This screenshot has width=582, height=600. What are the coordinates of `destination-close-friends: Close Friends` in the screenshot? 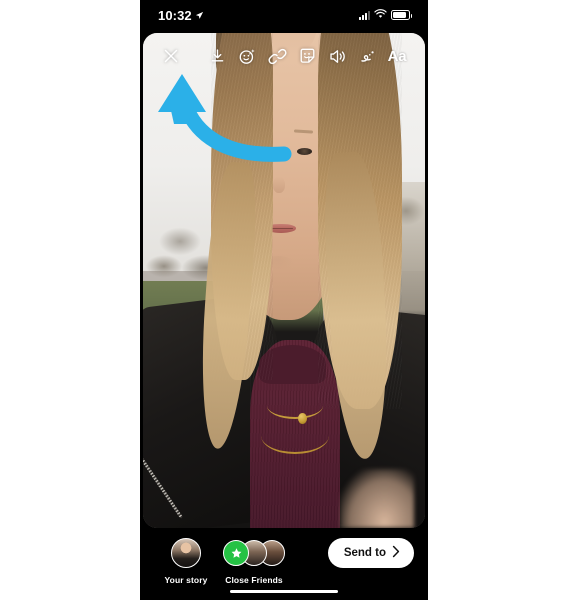 It's located at (254, 560).